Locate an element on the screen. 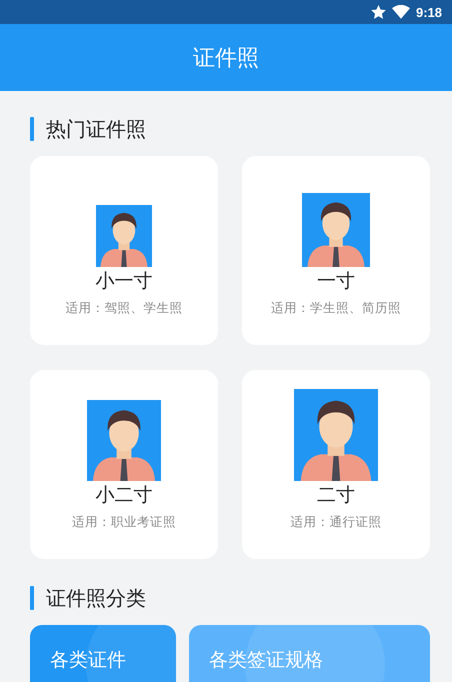 This screenshot has height=682, width=452. size-name: 小二寸 is located at coordinates (124, 495).